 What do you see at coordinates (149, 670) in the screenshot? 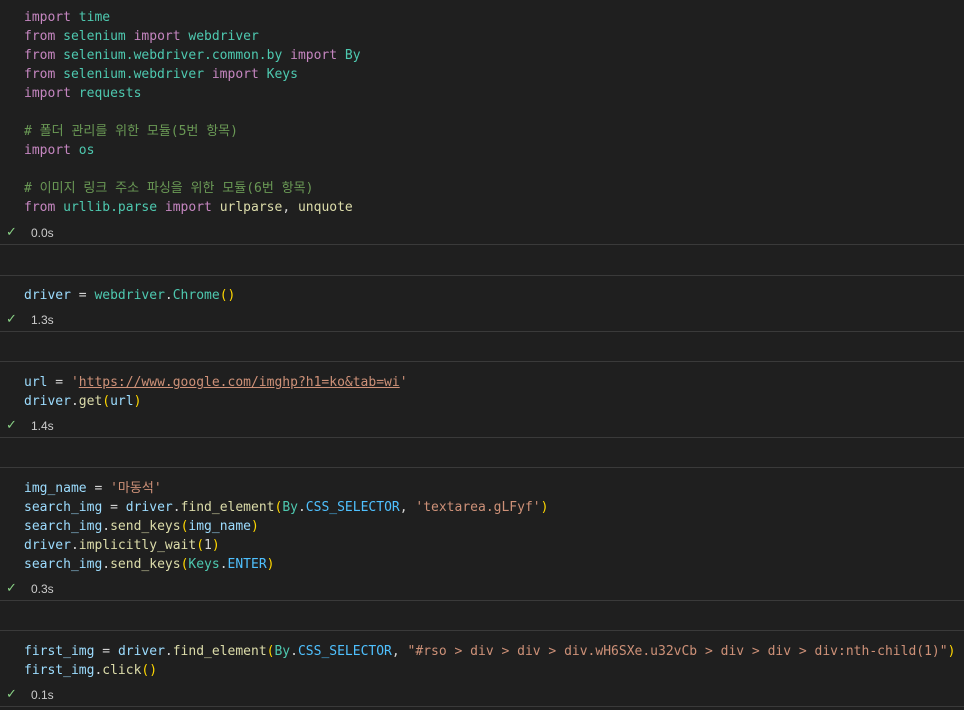
I see `code-token: ()` at bounding box center [149, 670].